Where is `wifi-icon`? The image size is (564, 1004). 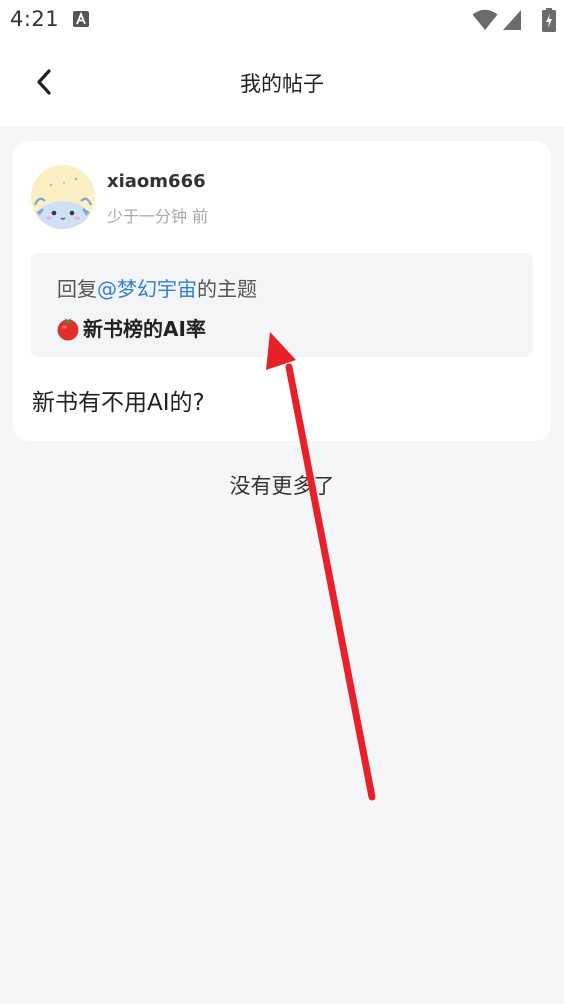 wifi-icon is located at coordinates (485, 19).